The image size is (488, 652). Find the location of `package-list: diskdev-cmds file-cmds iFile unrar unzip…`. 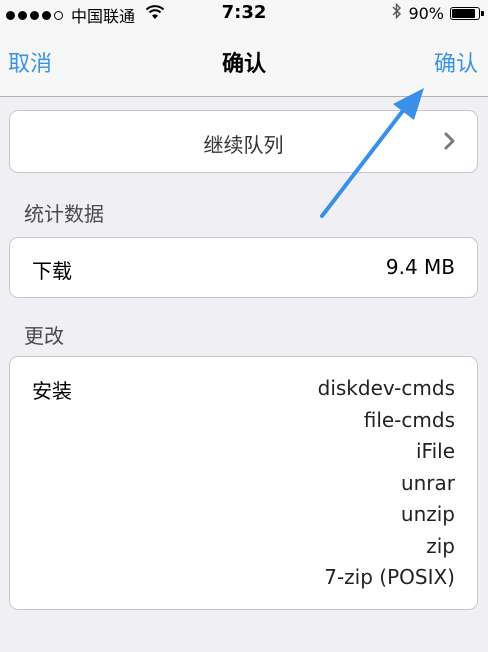

package-list: diskdev-cmds file-cmds iFile unrar unzip… is located at coordinates (386, 483).